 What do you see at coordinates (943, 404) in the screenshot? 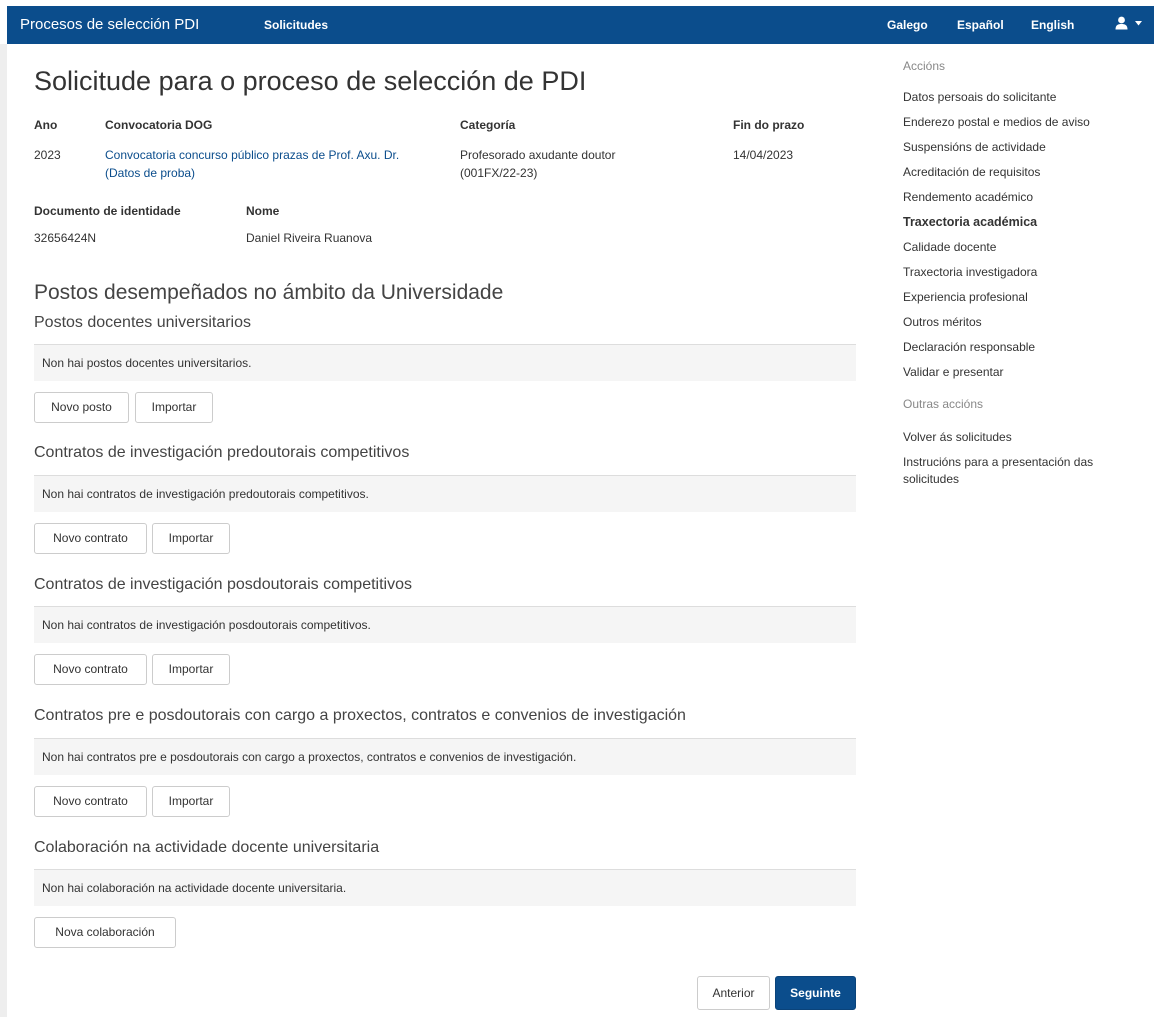
I see `outras-accions-heading: Outras accións` at bounding box center [943, 404].